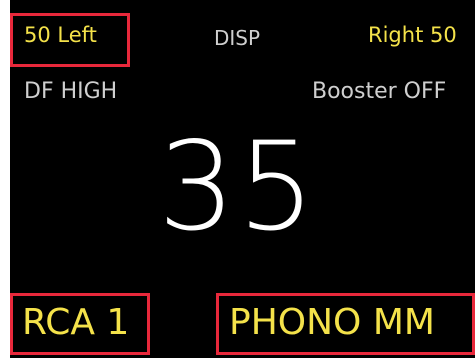 The height and width of the screenshot is (358, 475). Describe the element at coordinates (237, 38) in the screenshot. I see `display-button: DISP` at that location.